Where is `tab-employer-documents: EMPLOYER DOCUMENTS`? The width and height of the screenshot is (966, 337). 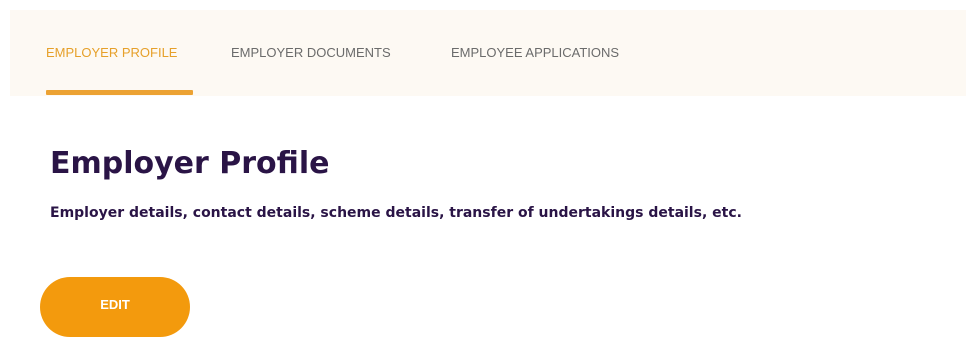 tab-employer-documents: EMPLOYER DOCUMENTS is located at coordinates (311, 52).